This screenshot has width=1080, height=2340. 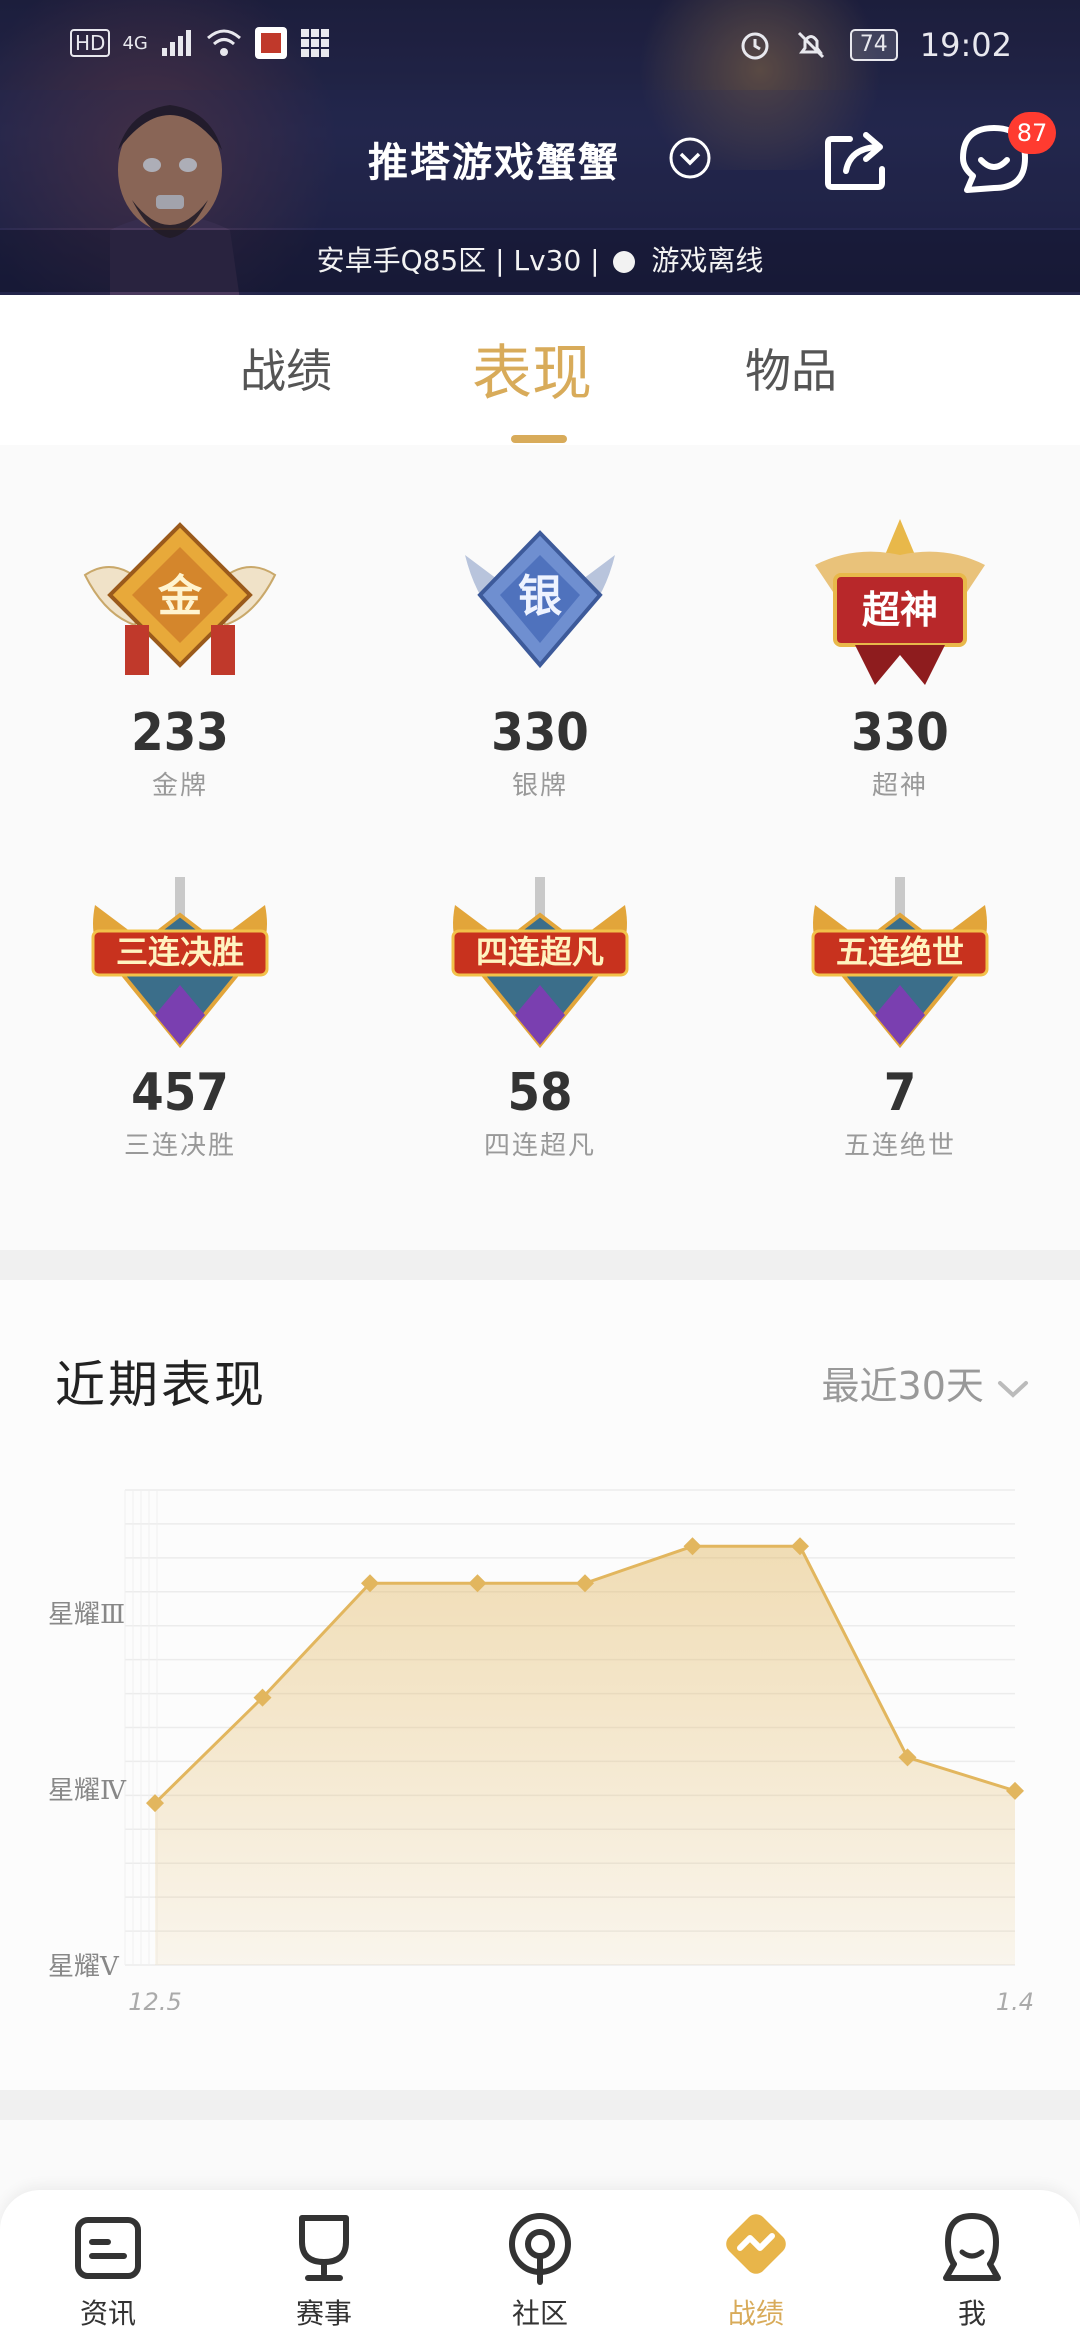 I want to click on nav-profile: 我, so click(x=972, y=2270).